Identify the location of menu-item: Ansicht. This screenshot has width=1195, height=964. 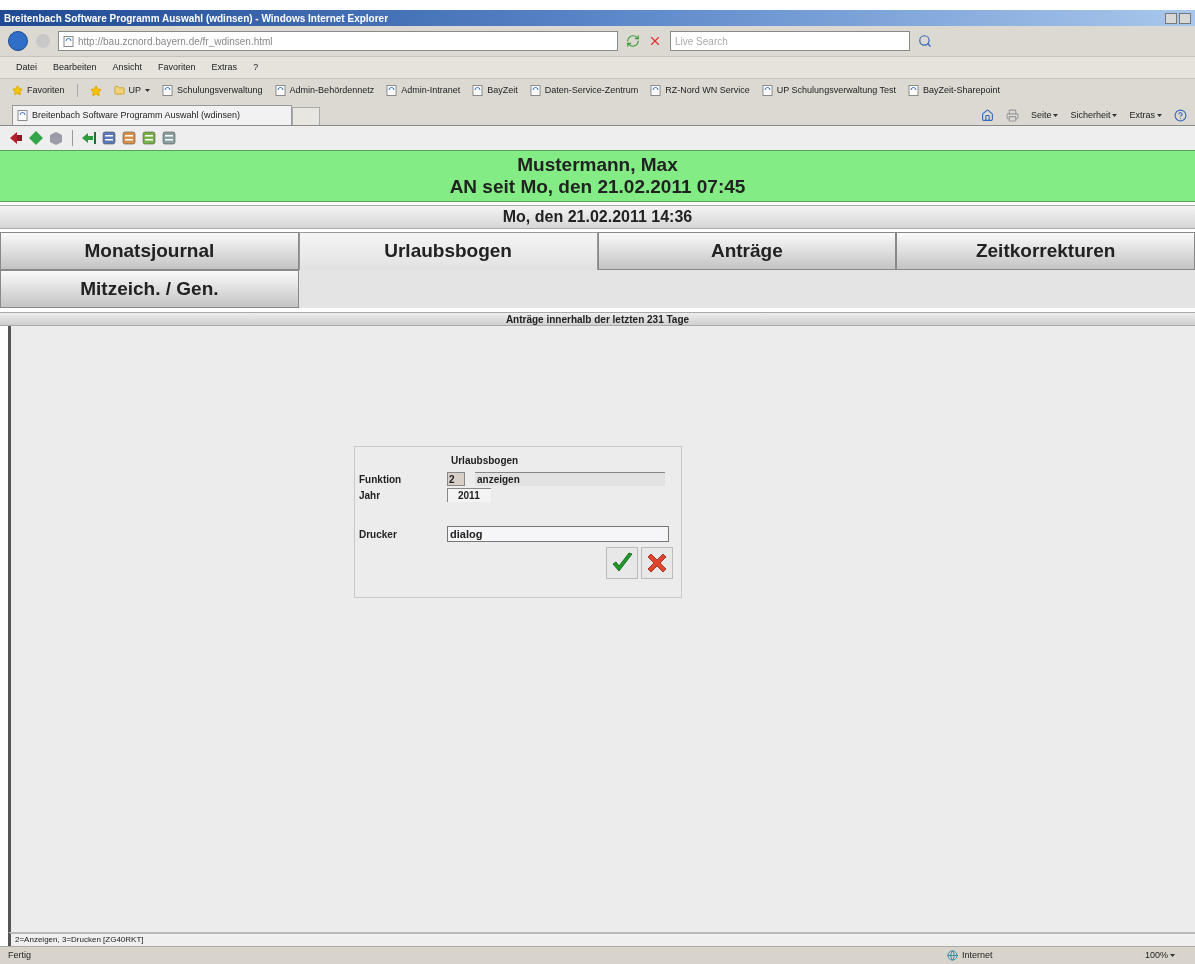
(127, 67).